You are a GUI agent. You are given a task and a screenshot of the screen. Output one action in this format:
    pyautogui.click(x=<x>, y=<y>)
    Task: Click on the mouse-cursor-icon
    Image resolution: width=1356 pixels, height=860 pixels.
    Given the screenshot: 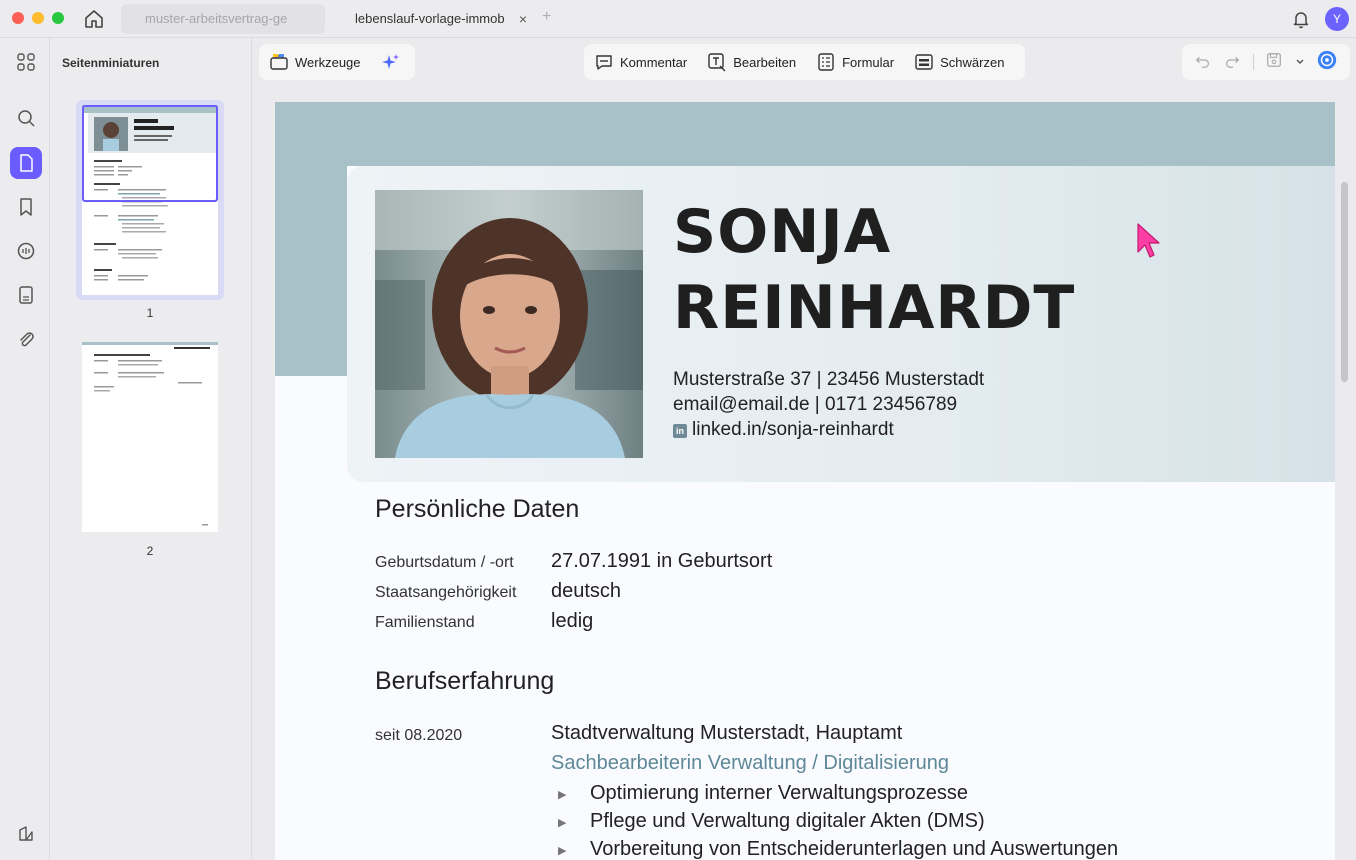 What is the action you would take?
    pyautogui.click(x=1148, y=240)
    